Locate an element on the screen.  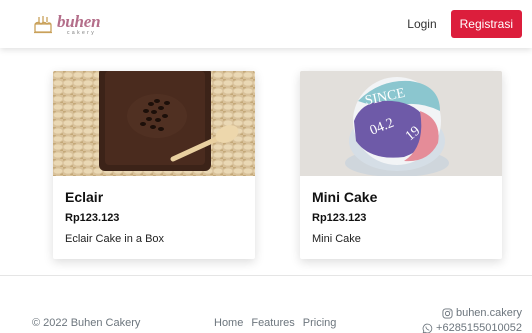
register-button: Registrasi is located at coordinates (486, 24).